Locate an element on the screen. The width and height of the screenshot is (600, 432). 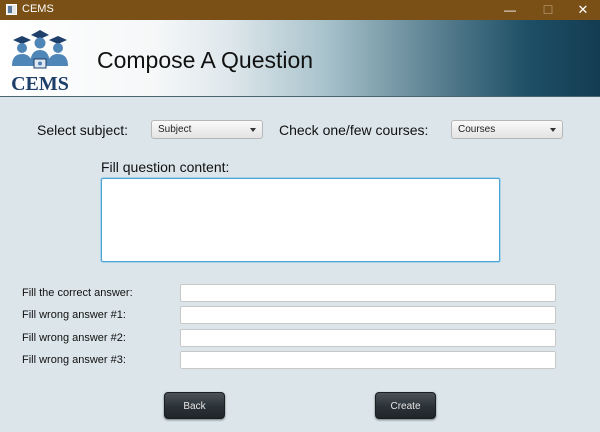
logo-text: CEMS is located at coordinates (40, 83).